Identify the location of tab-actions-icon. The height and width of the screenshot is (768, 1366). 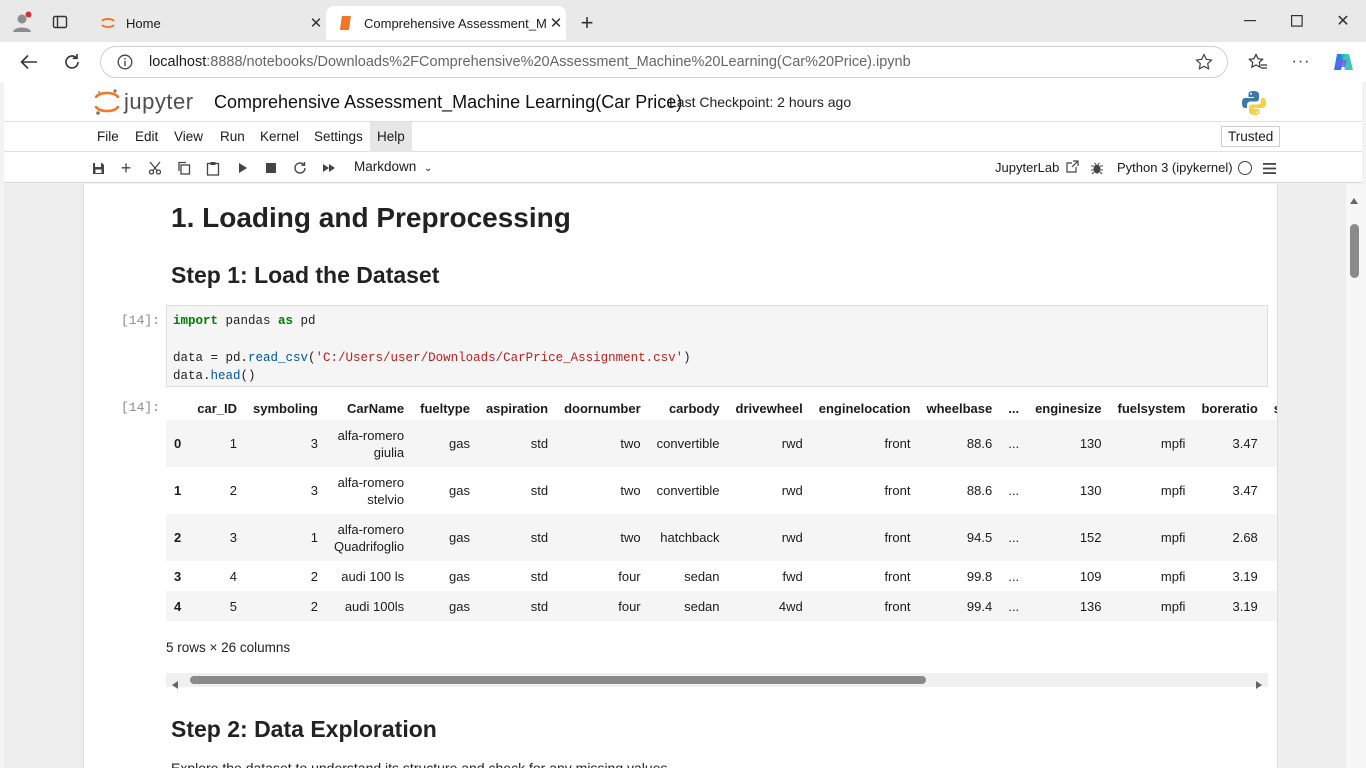
(60, 22).